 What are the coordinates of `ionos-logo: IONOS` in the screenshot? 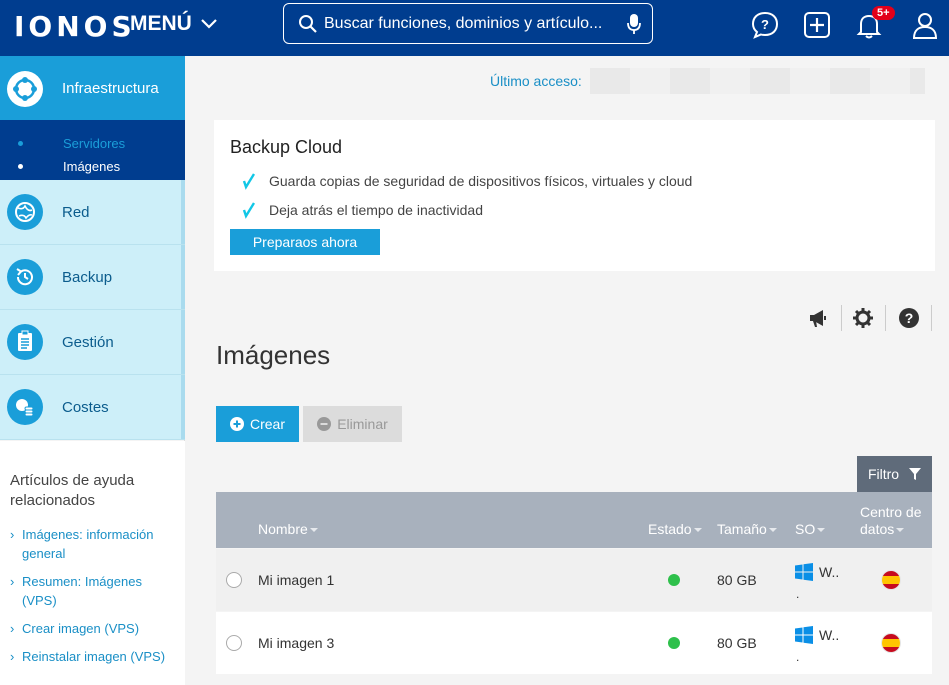 It's located at (75, 26).